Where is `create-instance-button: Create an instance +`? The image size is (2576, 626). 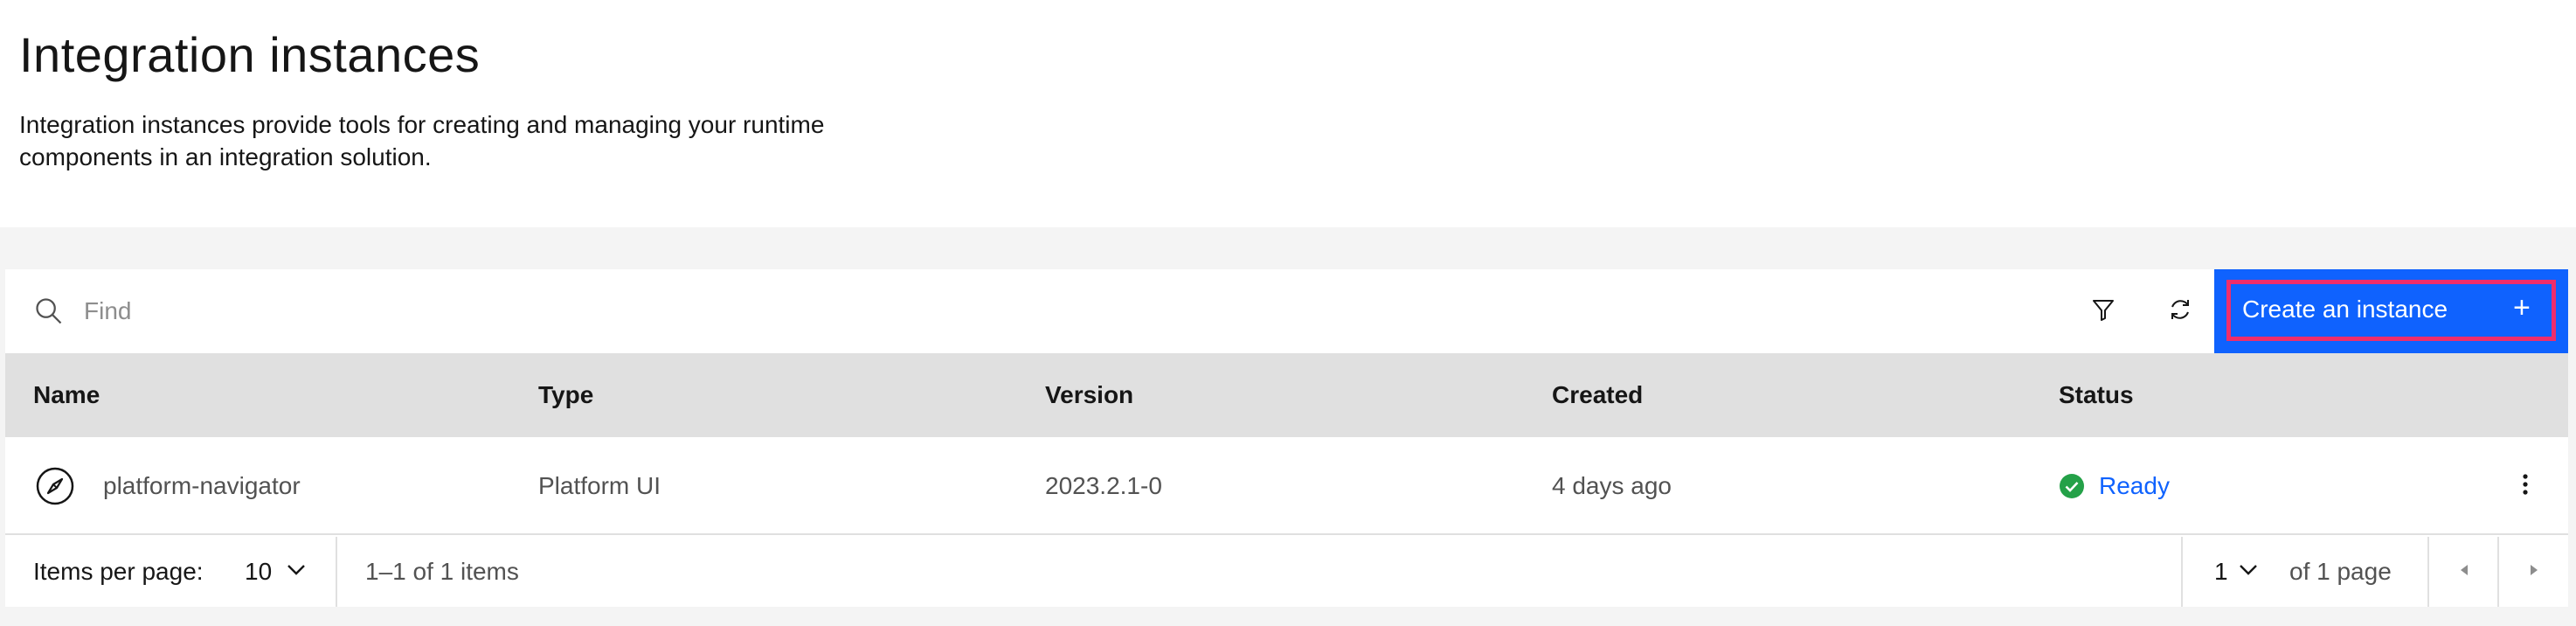 create-instance-button: Create an instance + is located at coordinates (2391, 311).